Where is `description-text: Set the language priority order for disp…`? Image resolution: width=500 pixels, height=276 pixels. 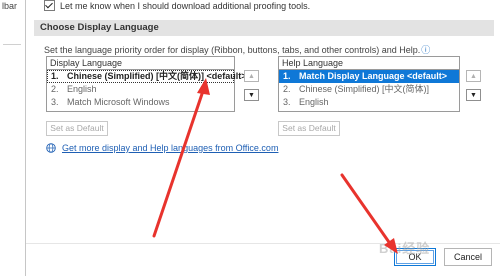 description-text: Set the language priority order for disp… is located at coordinates (232, 50).